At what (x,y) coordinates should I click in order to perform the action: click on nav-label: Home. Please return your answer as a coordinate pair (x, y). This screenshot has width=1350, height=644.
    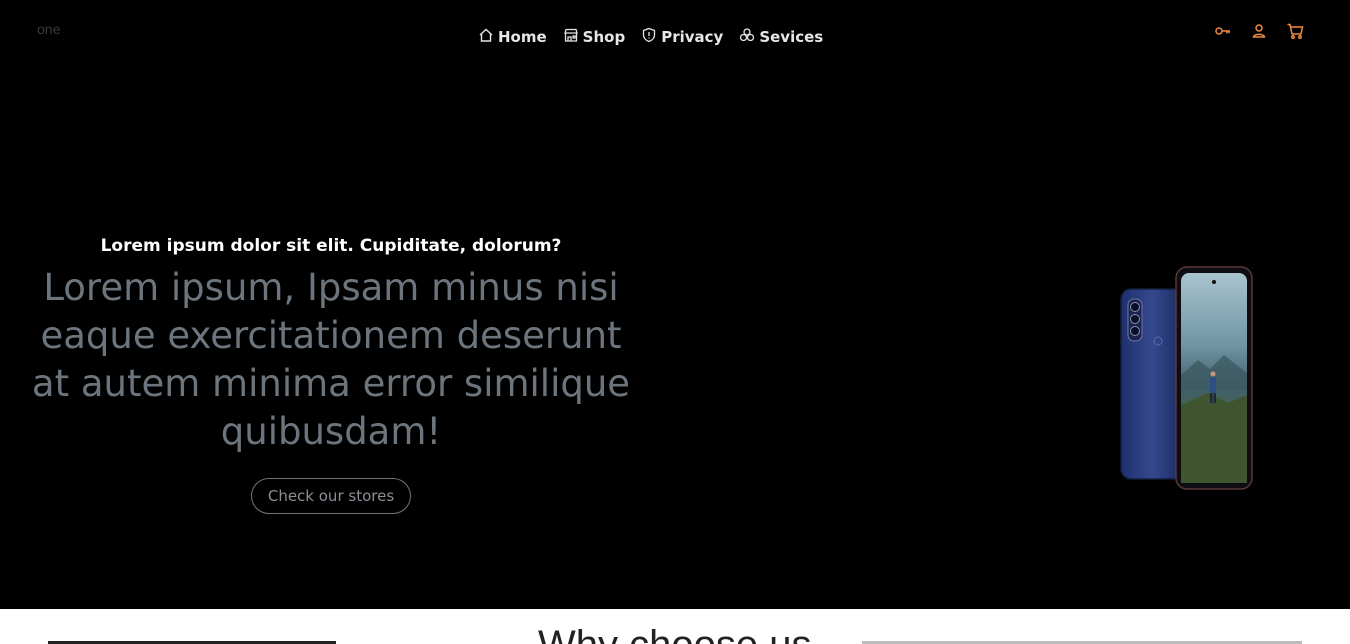
    Looking at the image, I should click on (522, 37).